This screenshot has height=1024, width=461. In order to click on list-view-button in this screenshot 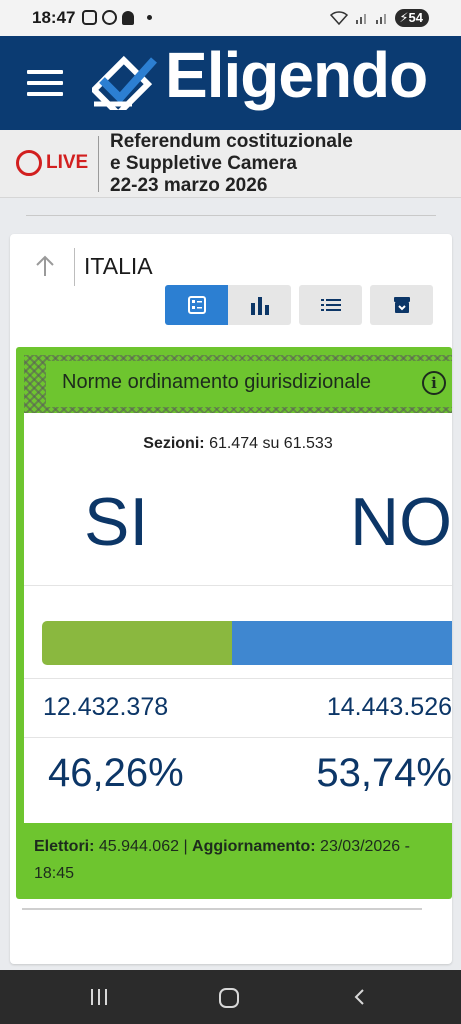, I will do `click(330, 305)`.